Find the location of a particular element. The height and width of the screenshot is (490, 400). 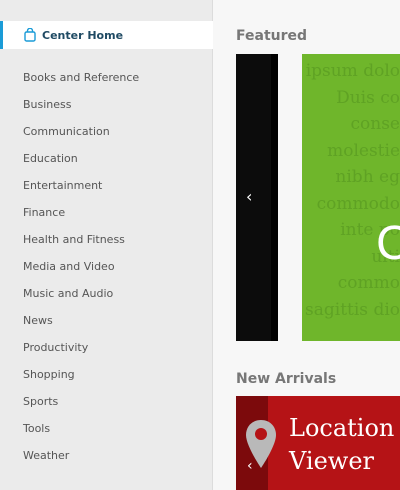

banner-letter: C is located at coordinates (388, 243).